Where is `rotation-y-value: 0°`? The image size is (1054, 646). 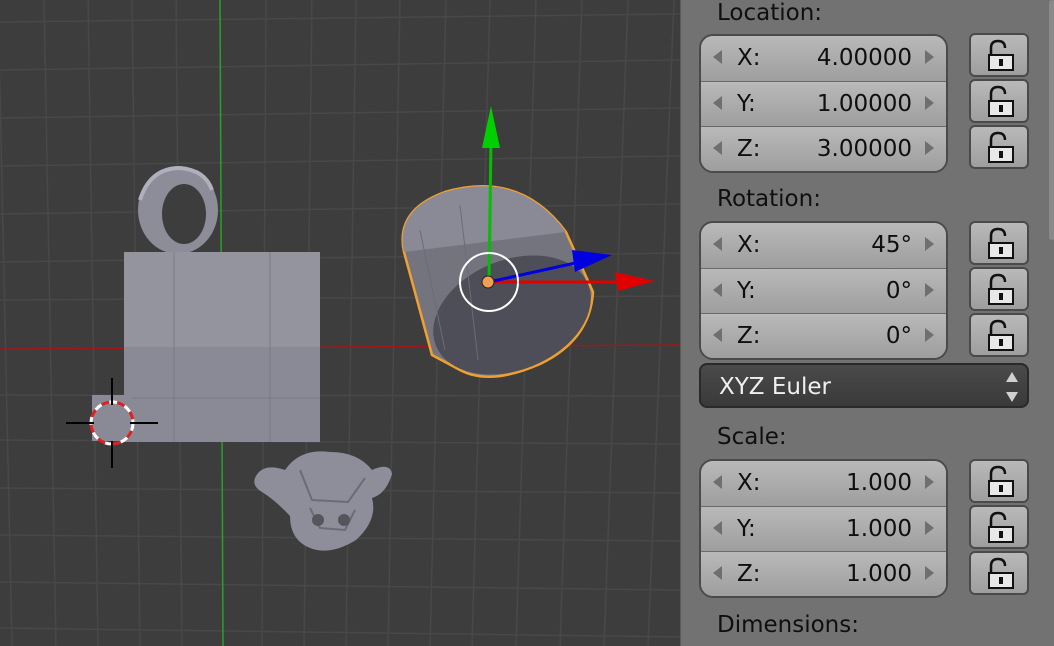
rotation-y-value: 0° is located at coordinates (898, 291).